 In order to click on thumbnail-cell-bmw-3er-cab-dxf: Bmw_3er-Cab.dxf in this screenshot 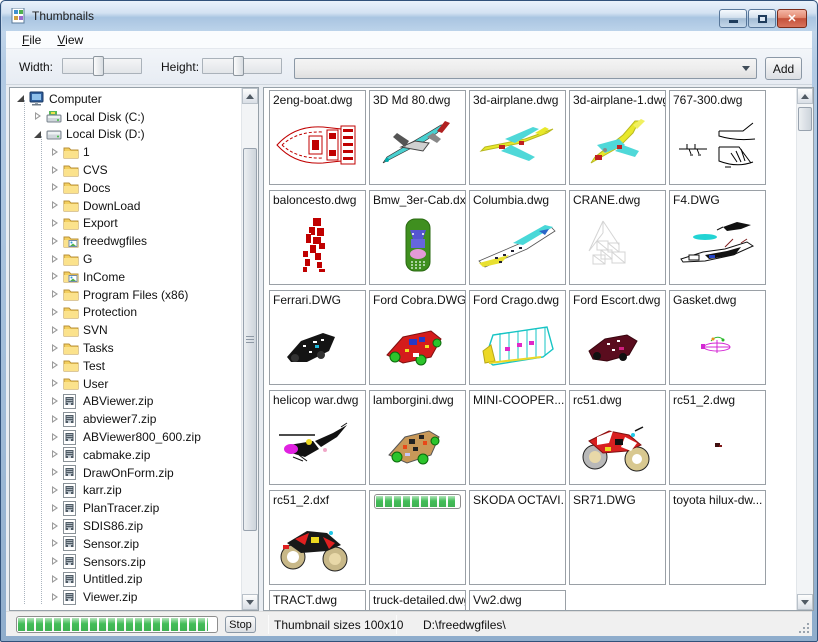, I will do `click(417, 237)`.